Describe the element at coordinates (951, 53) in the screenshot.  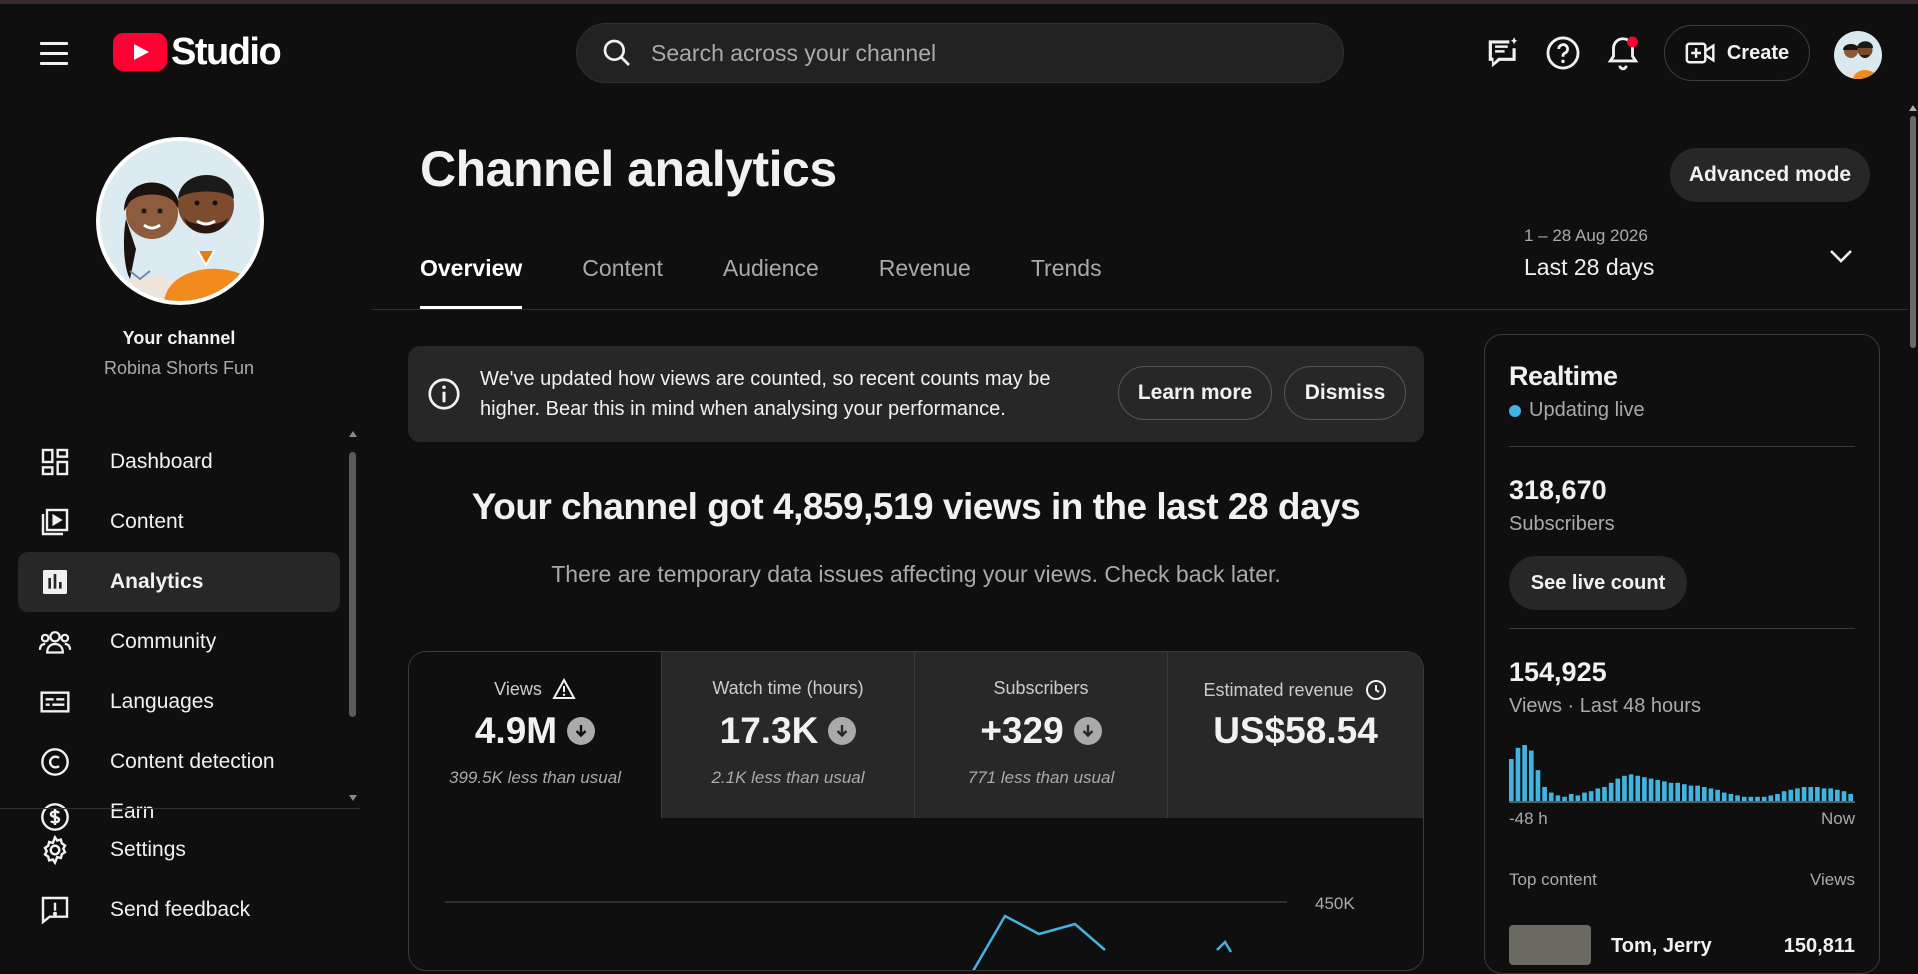
I see `search-input` at that location.